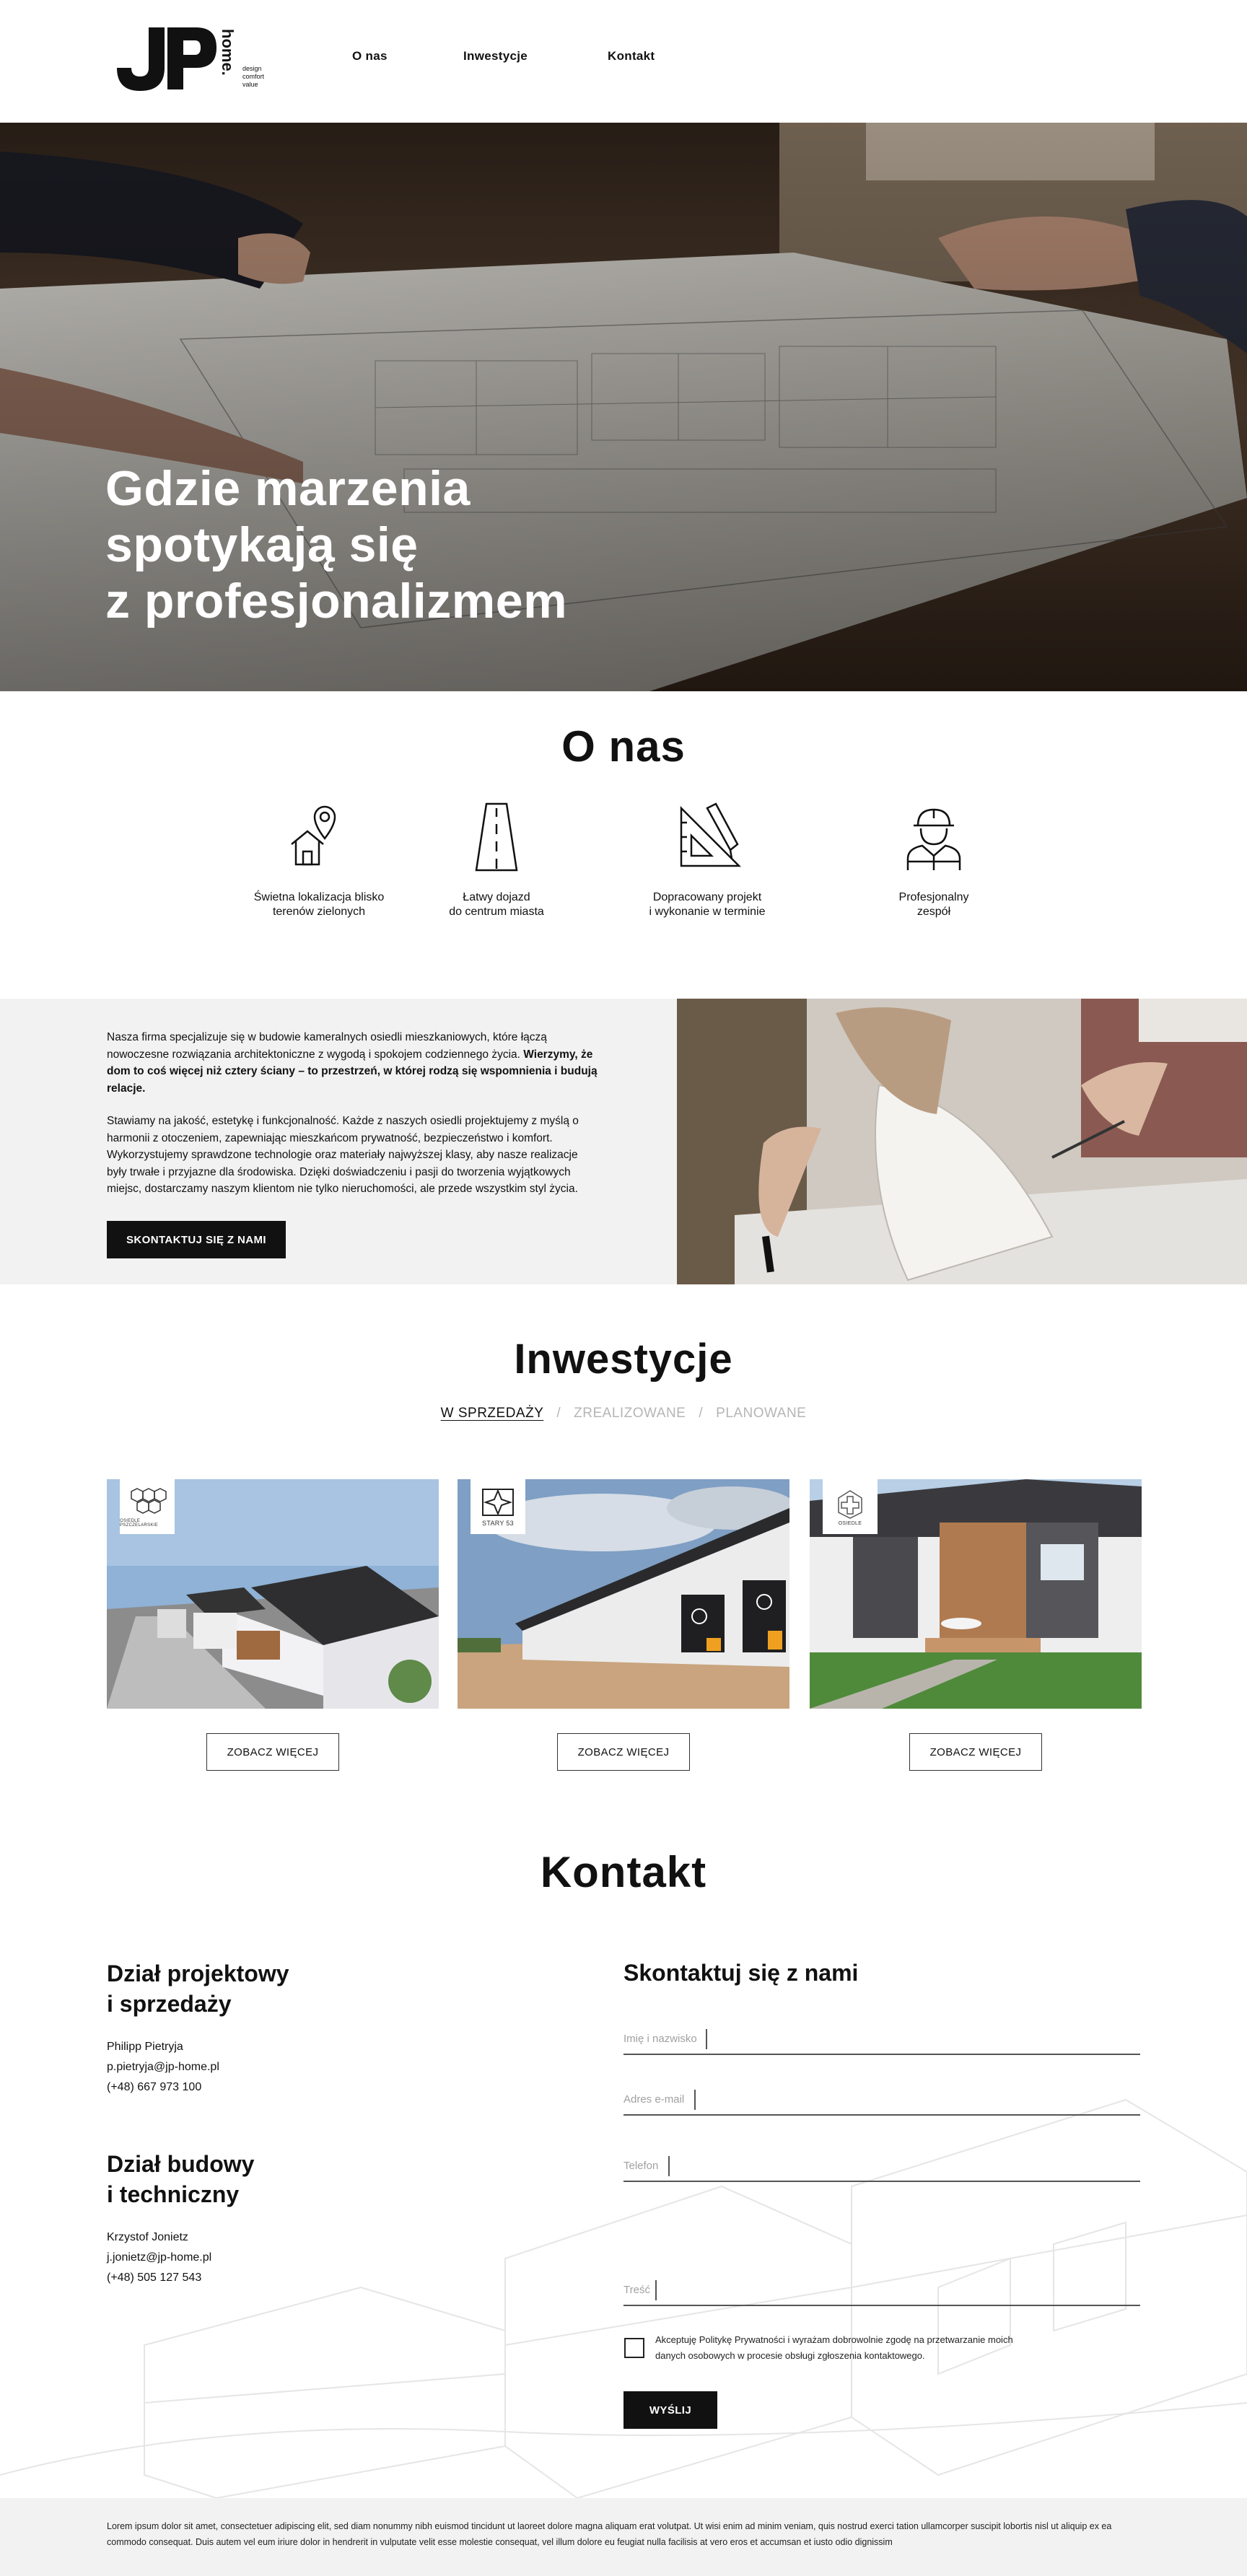  Describe the element at coordinates (850, 1523) in the screenshot. I see `badge-label: OSIEDLE` at that location.